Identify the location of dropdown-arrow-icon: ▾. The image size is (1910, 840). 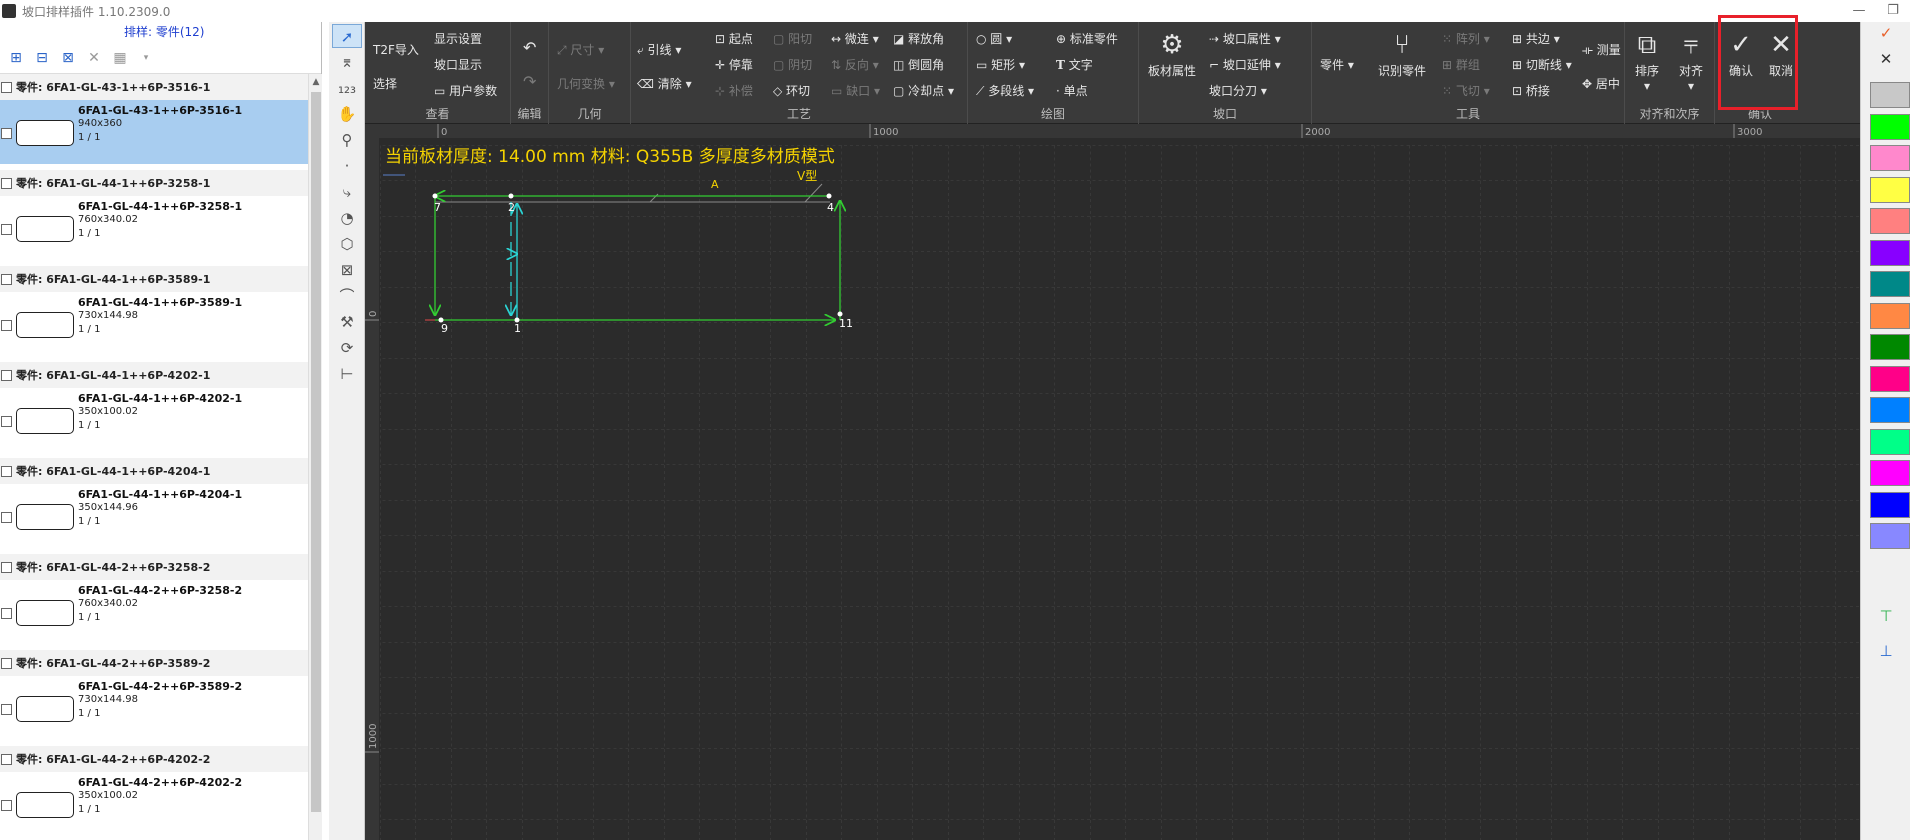
(146, 58).